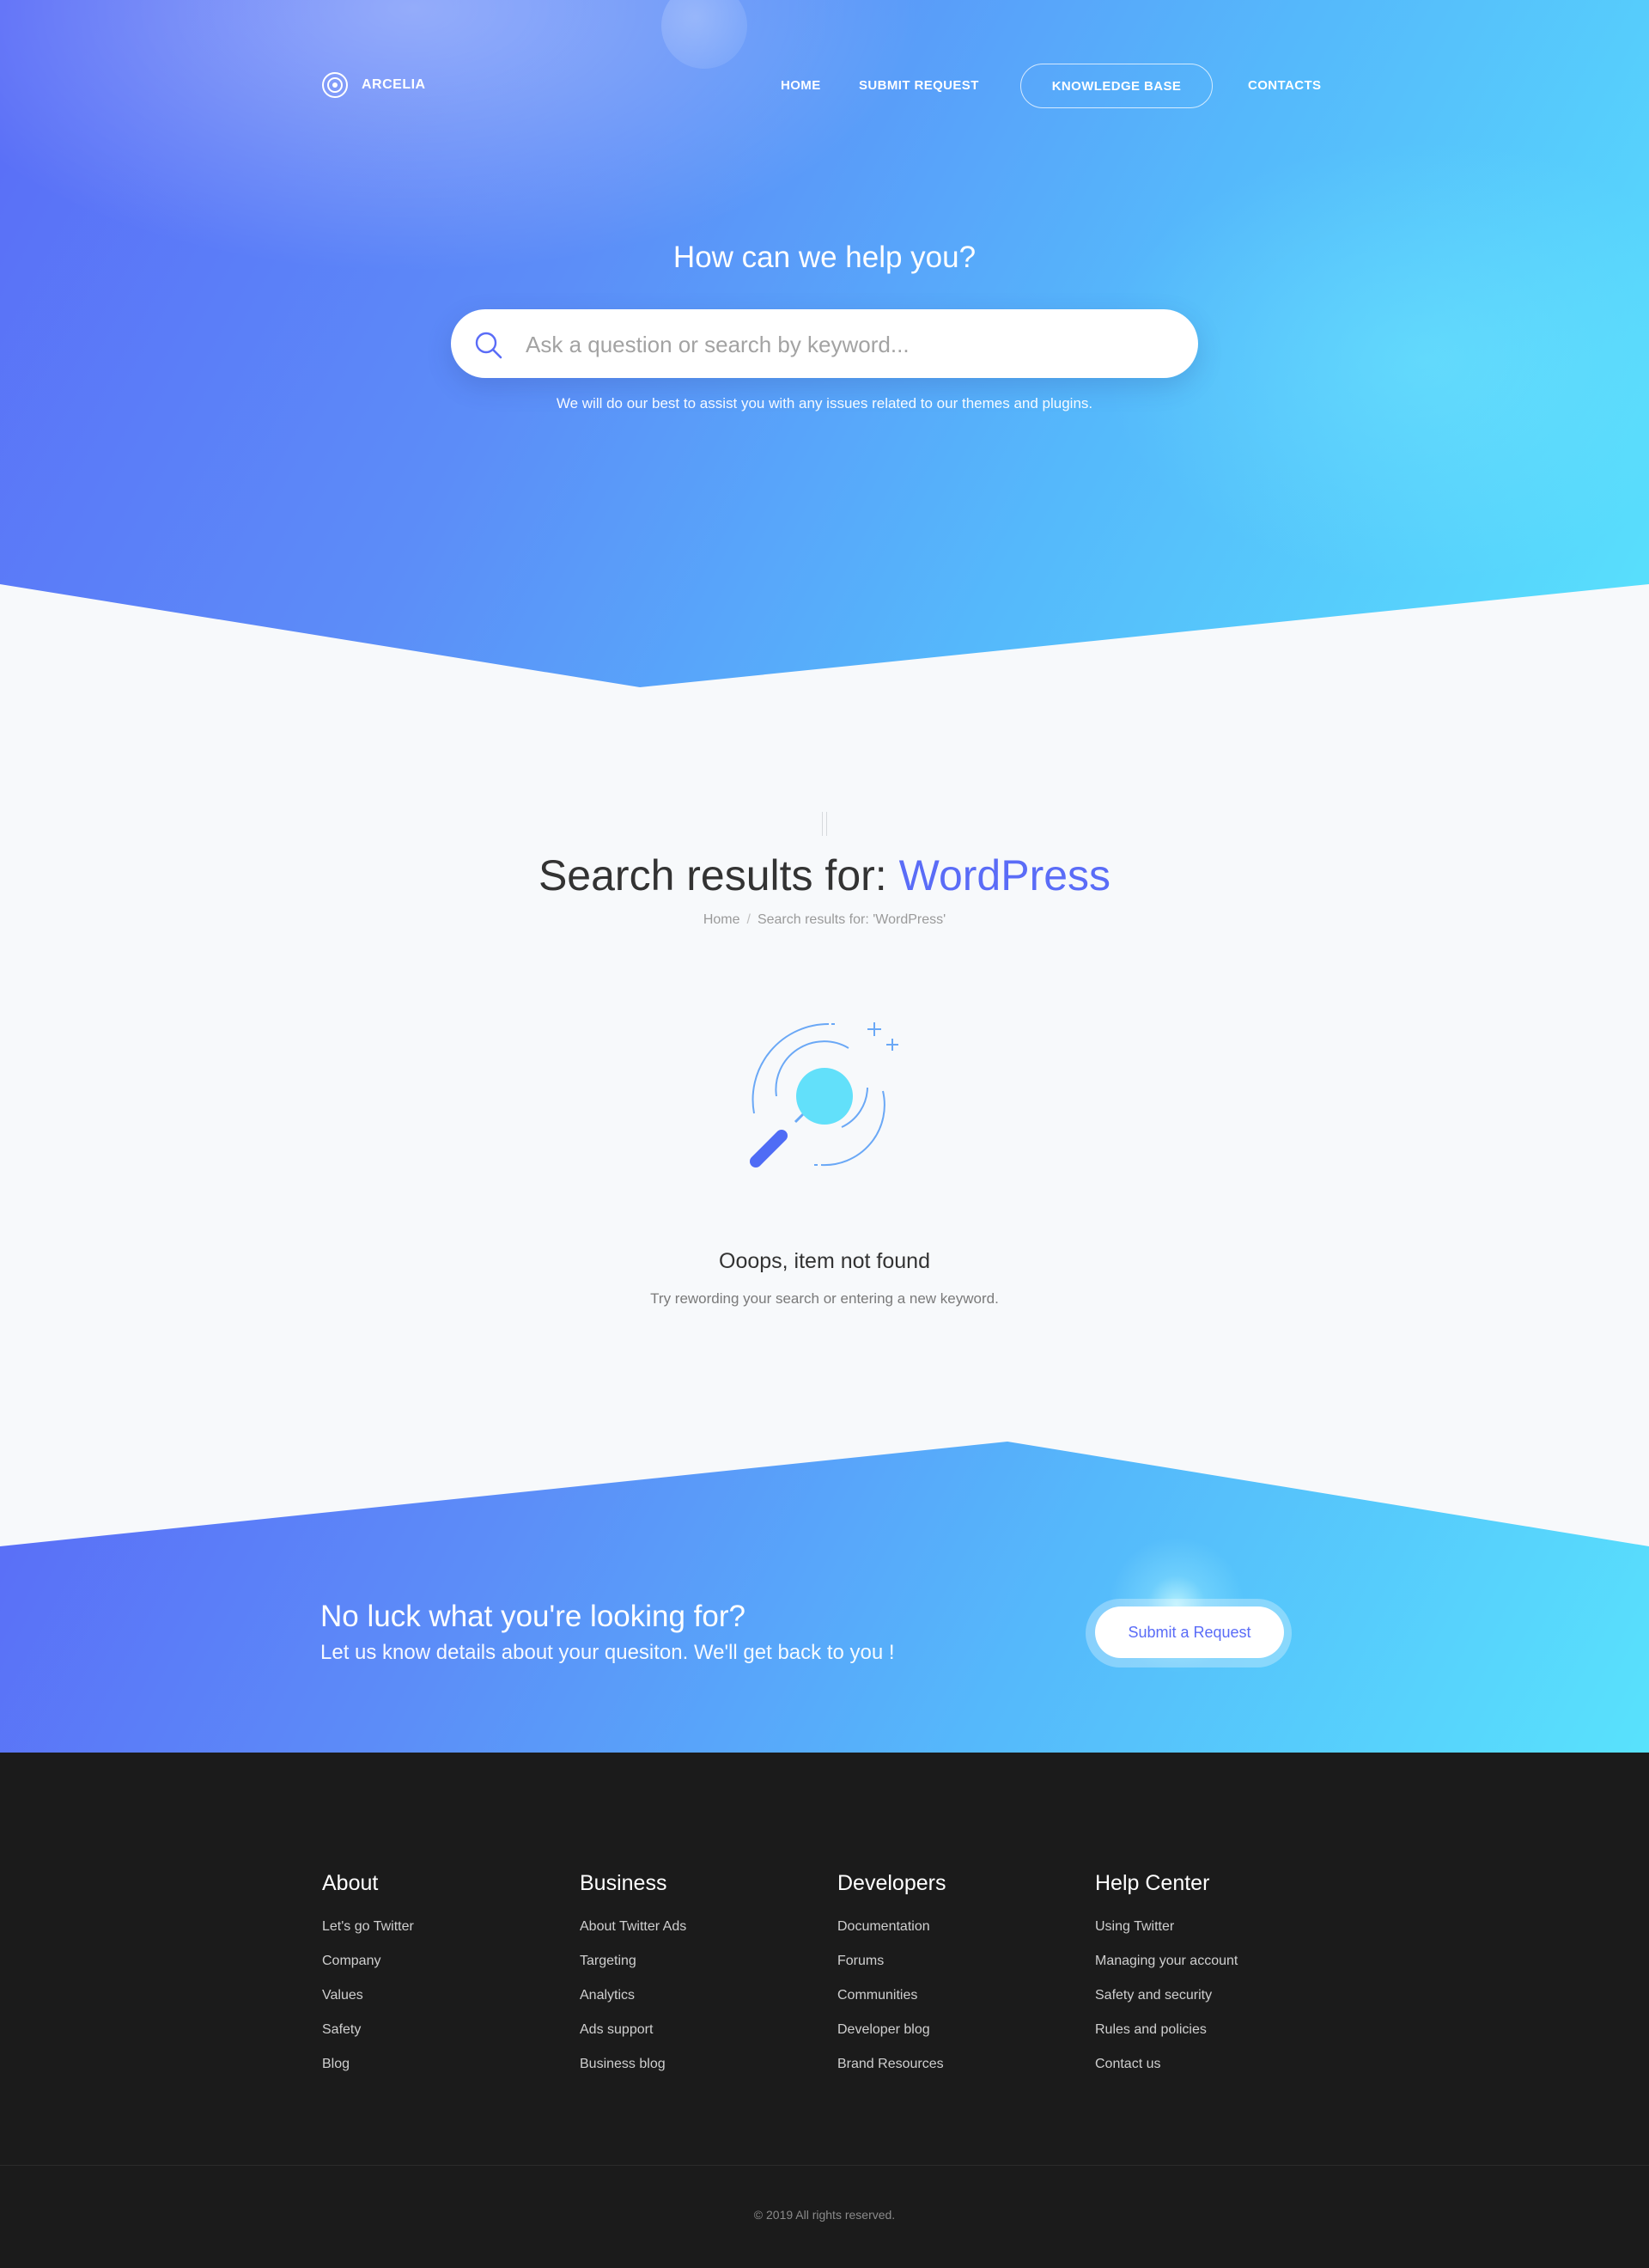  Describe the element at coordinates (533, 1616) in the screenshot. I see `cta-title: No luck what you're looking for?` at that location.